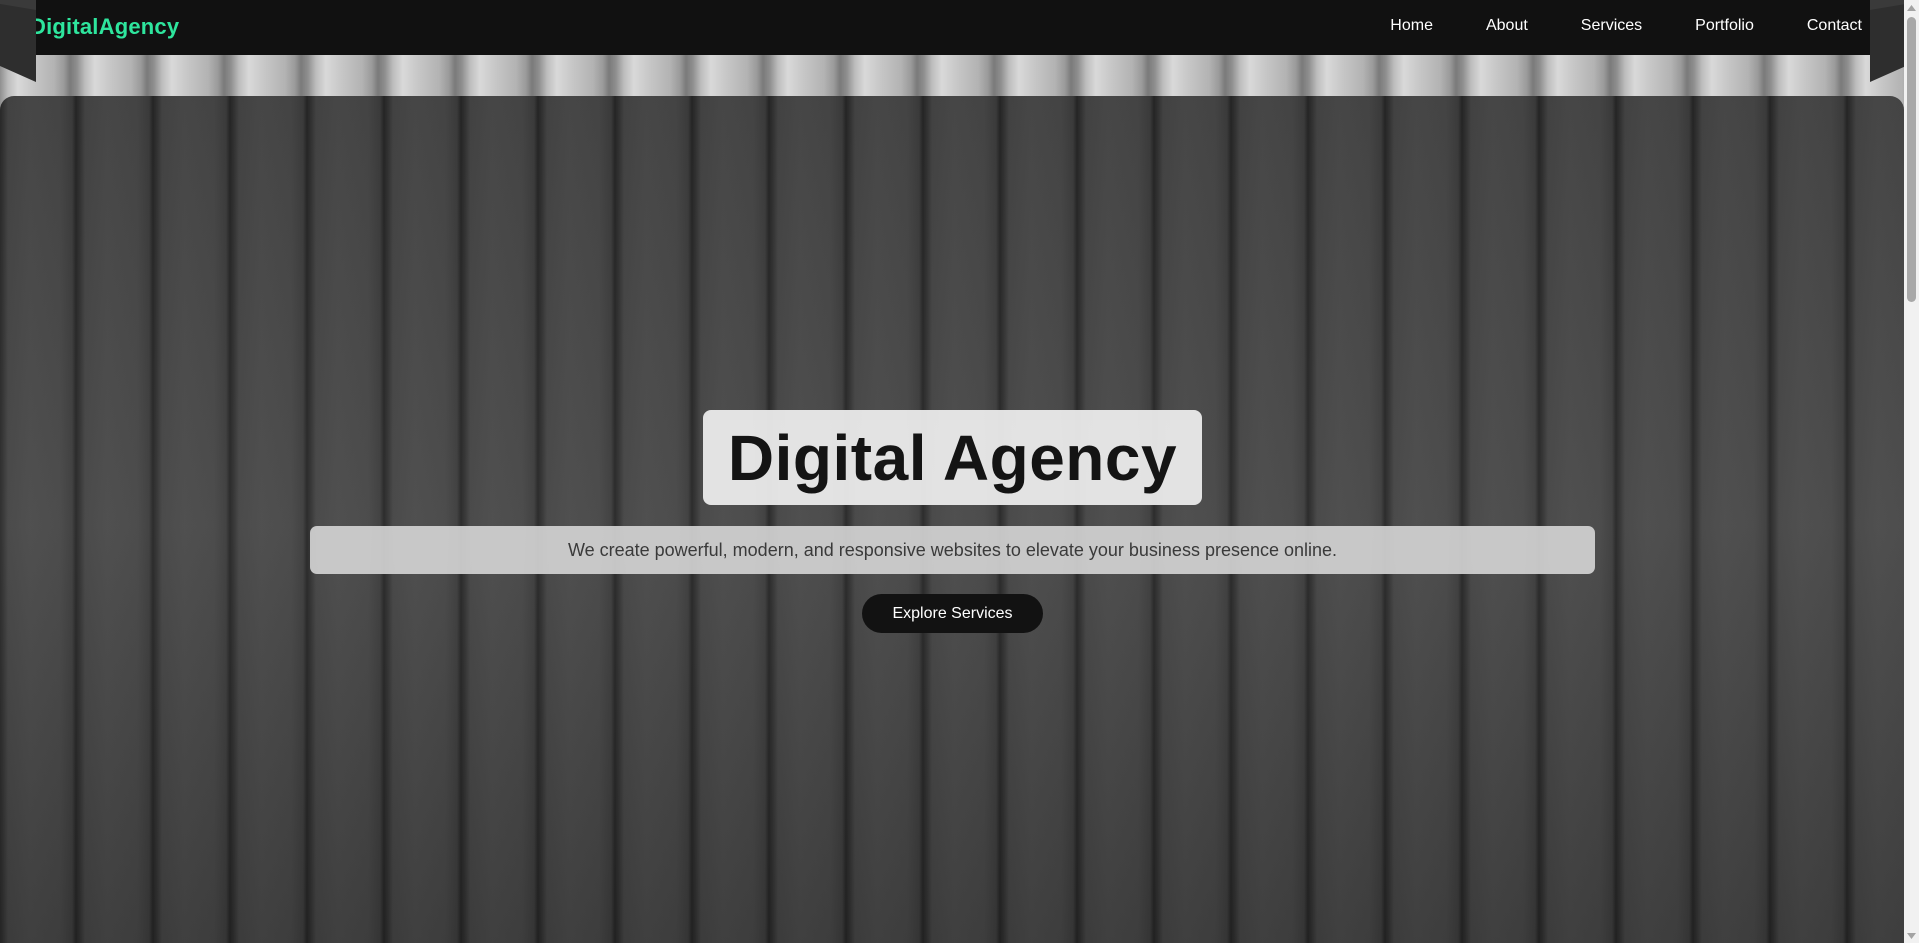 The width and height of the screenshot is (1919, 943). Describe the element at coordinates (1411, 26) in the screenshot. I see `nav-home: Home` at that location.